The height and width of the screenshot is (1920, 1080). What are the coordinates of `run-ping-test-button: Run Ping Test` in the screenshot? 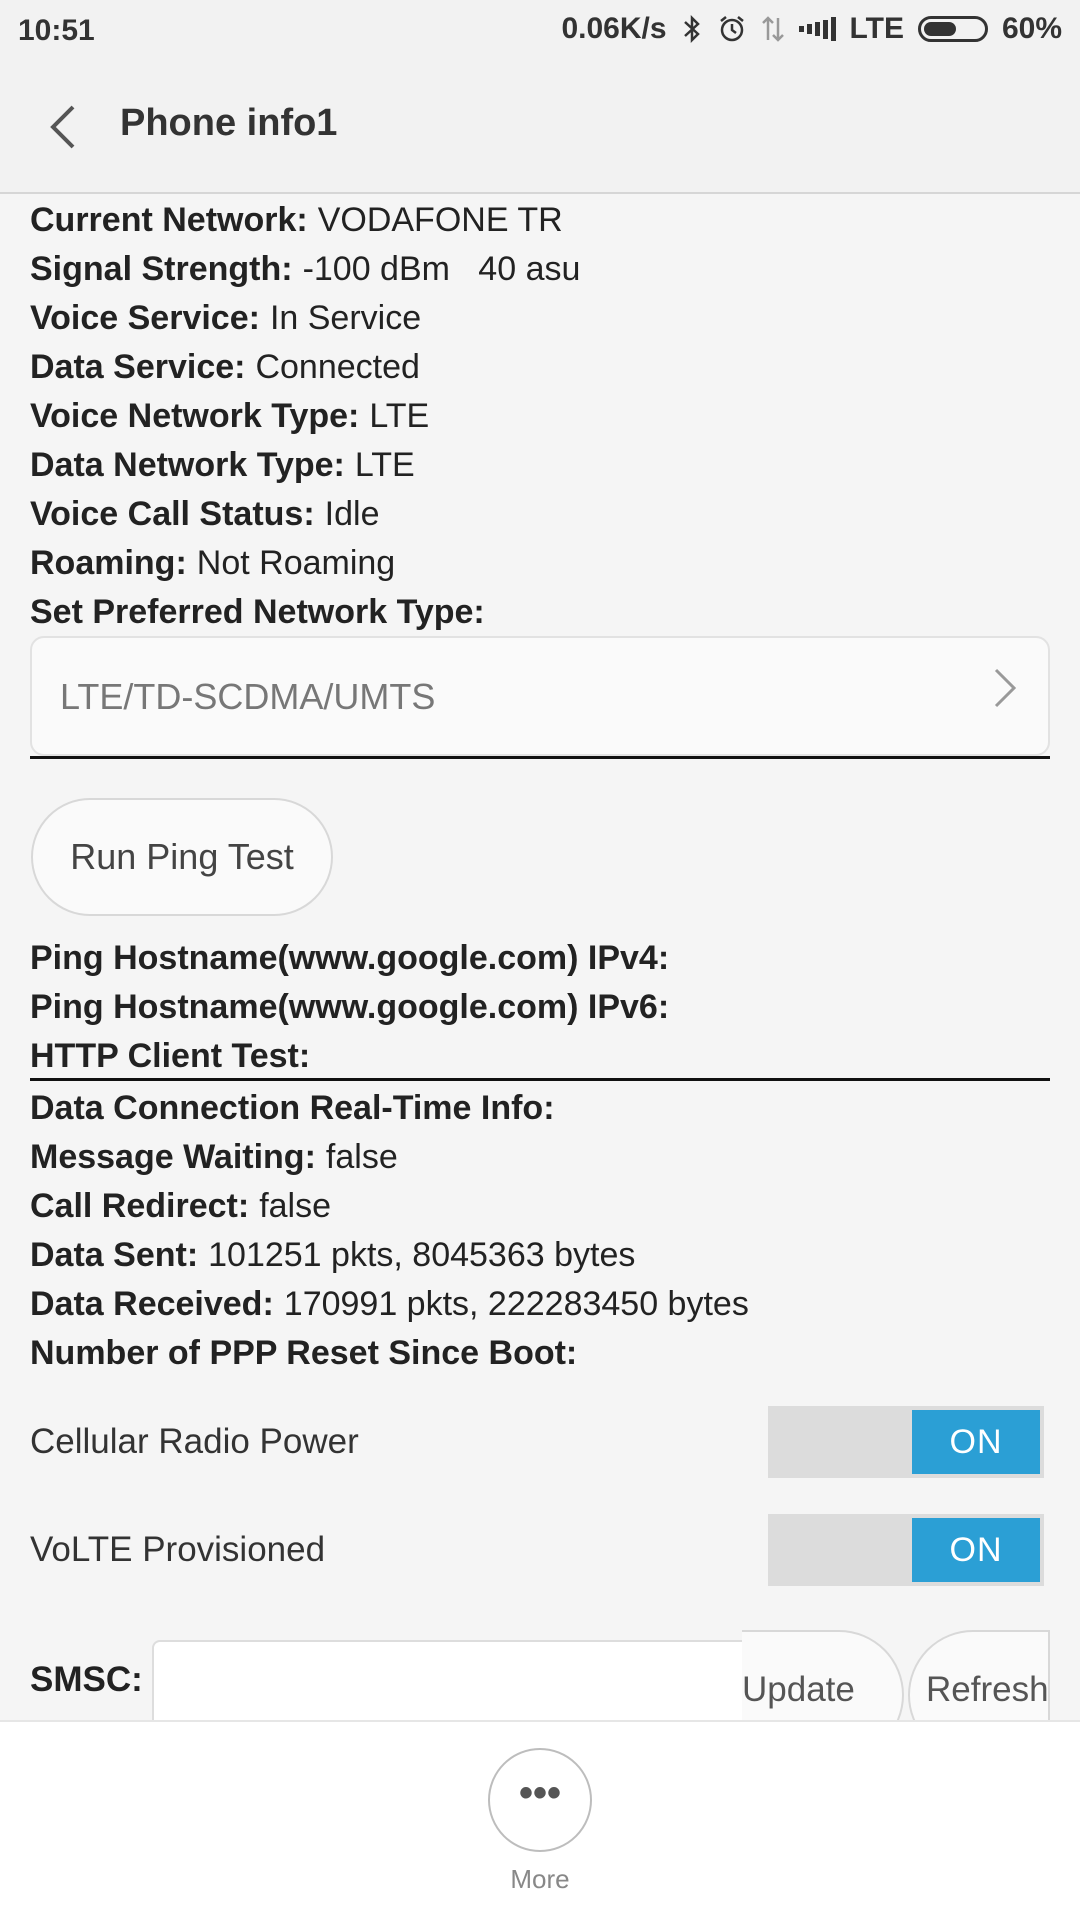 It's located at (182, 857).